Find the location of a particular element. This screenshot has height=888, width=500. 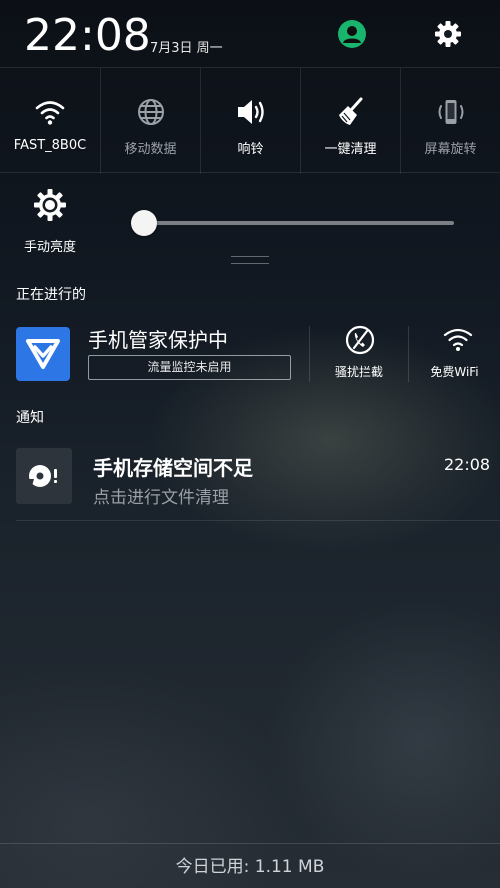

storage-notification-time: 22:08 is located at coordinates (467, 464).